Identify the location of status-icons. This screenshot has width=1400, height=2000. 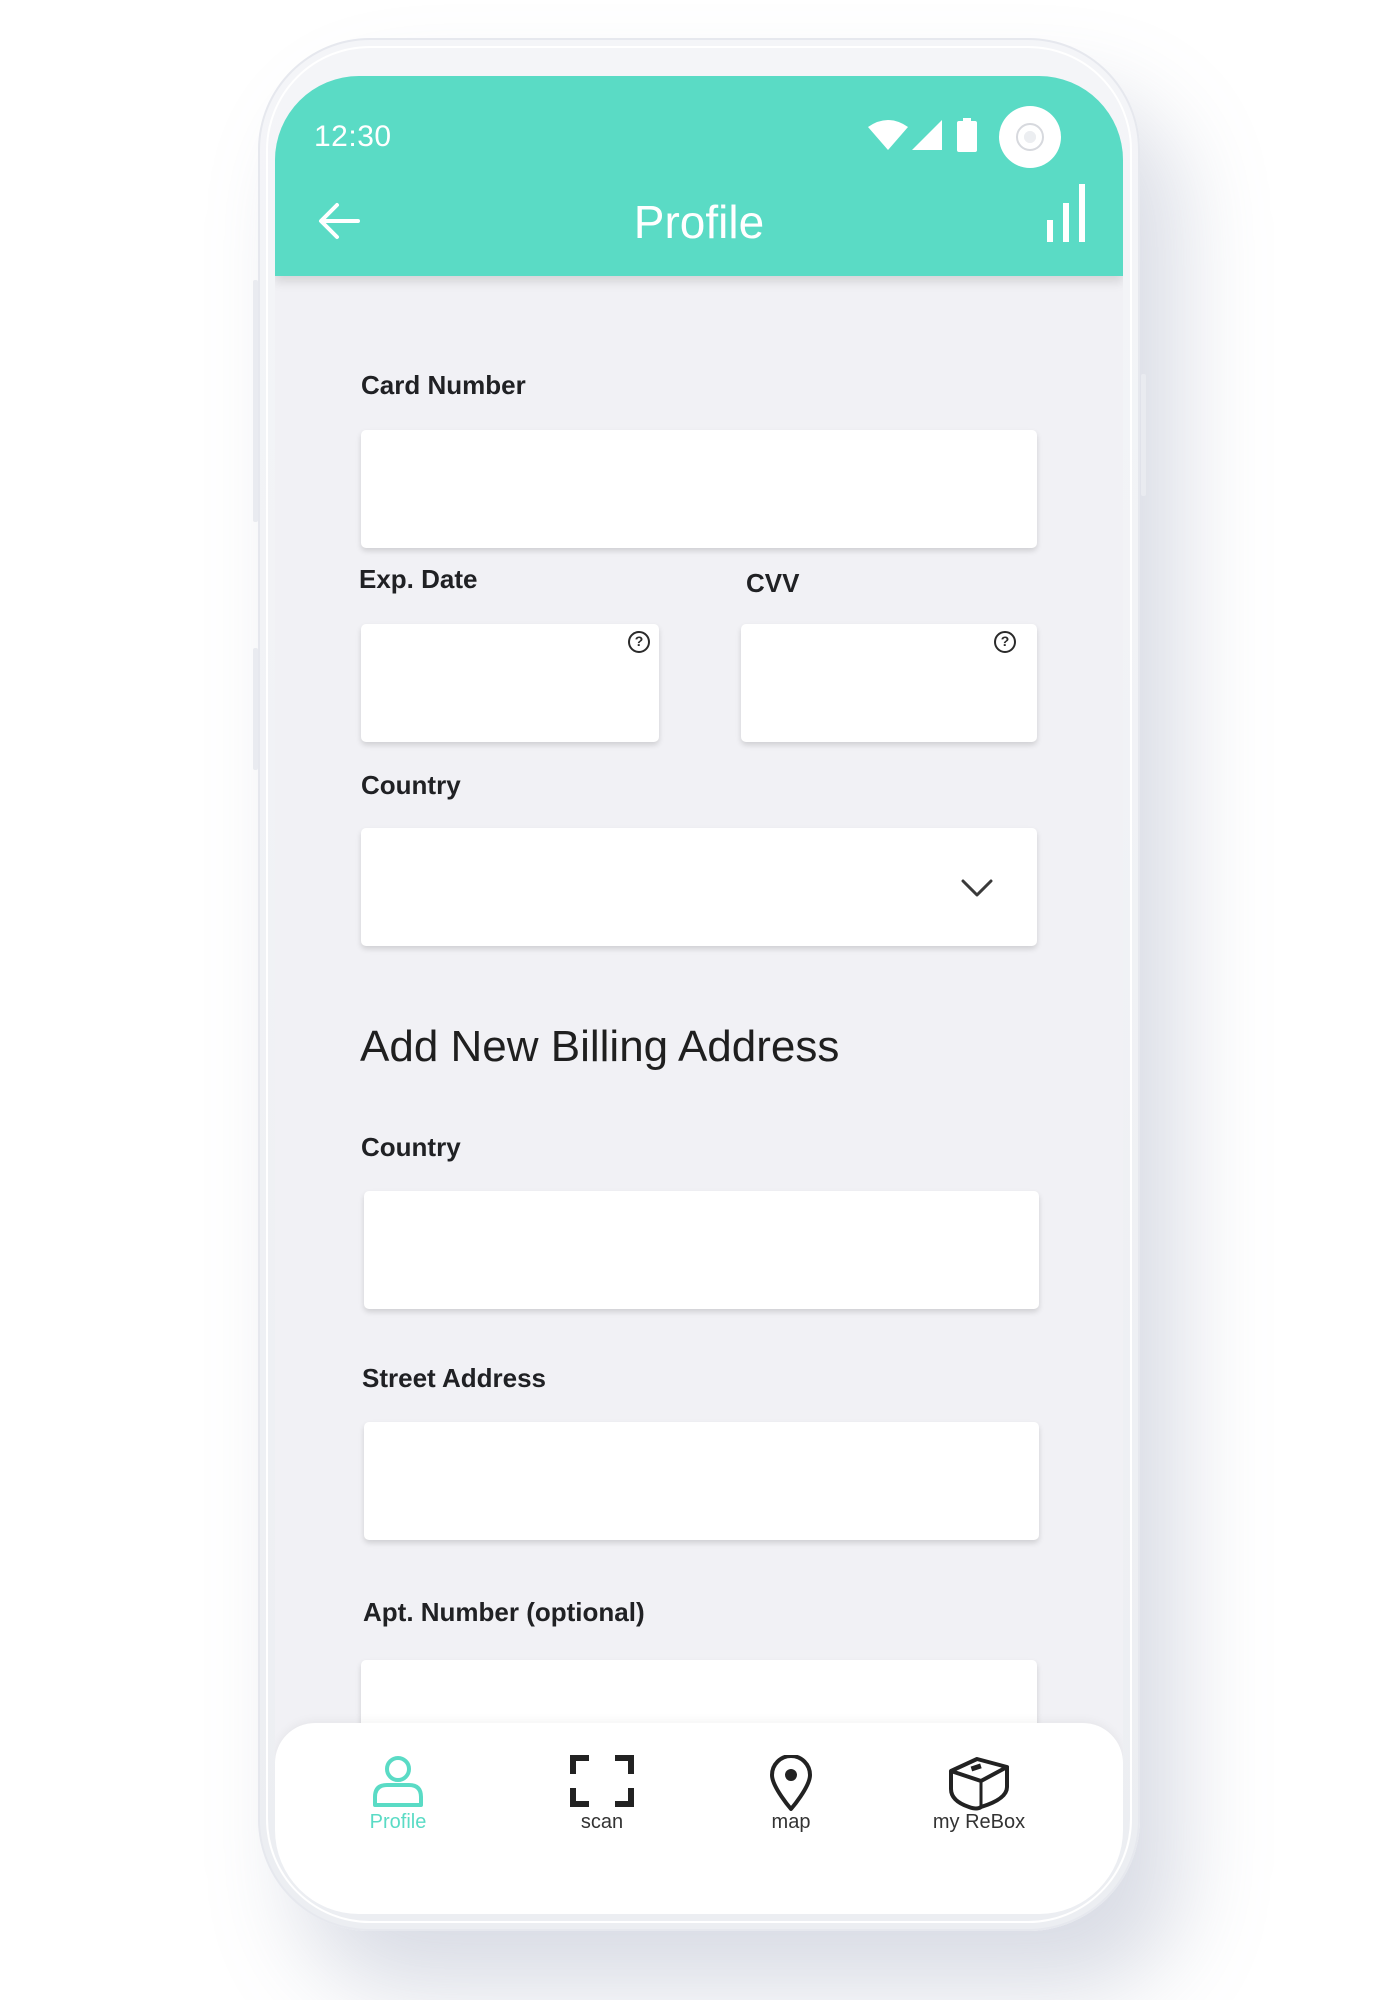
(964, 137).